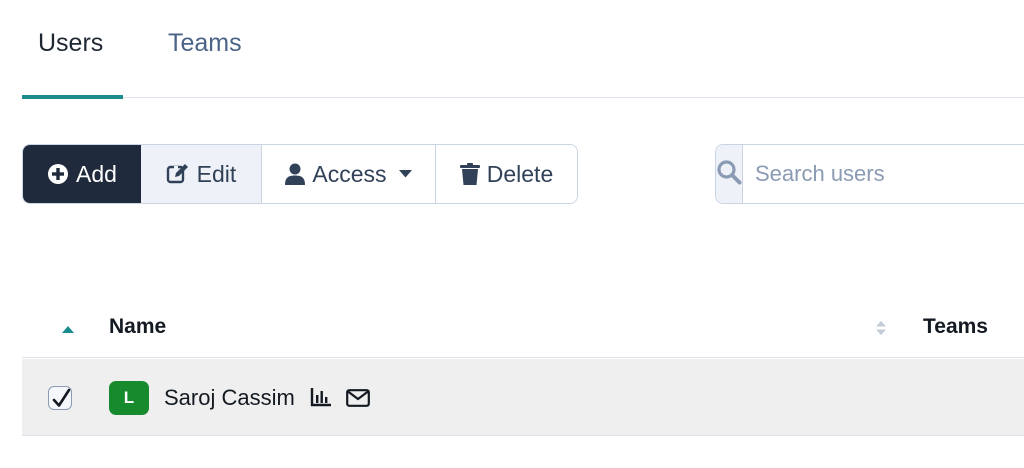  What do you see at coordinates (881, 330) in the screenshot?
I see `sort-icon` at bounding box center [881, 330].